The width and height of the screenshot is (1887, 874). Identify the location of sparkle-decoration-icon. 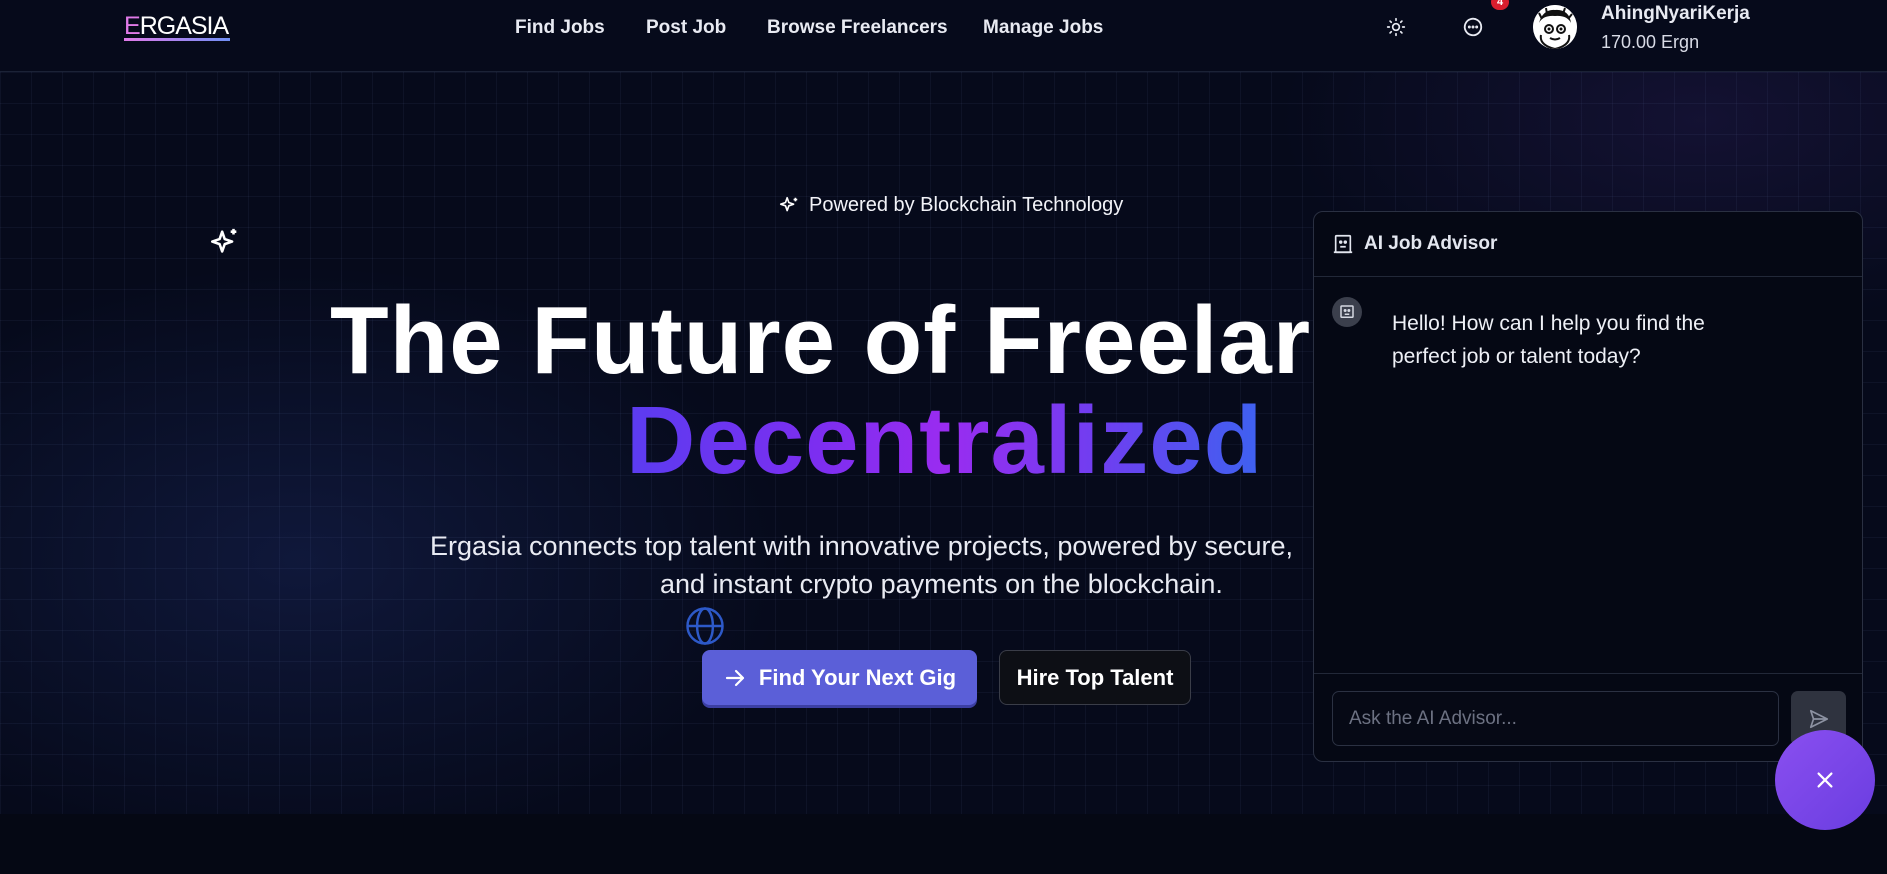
(225, 245).